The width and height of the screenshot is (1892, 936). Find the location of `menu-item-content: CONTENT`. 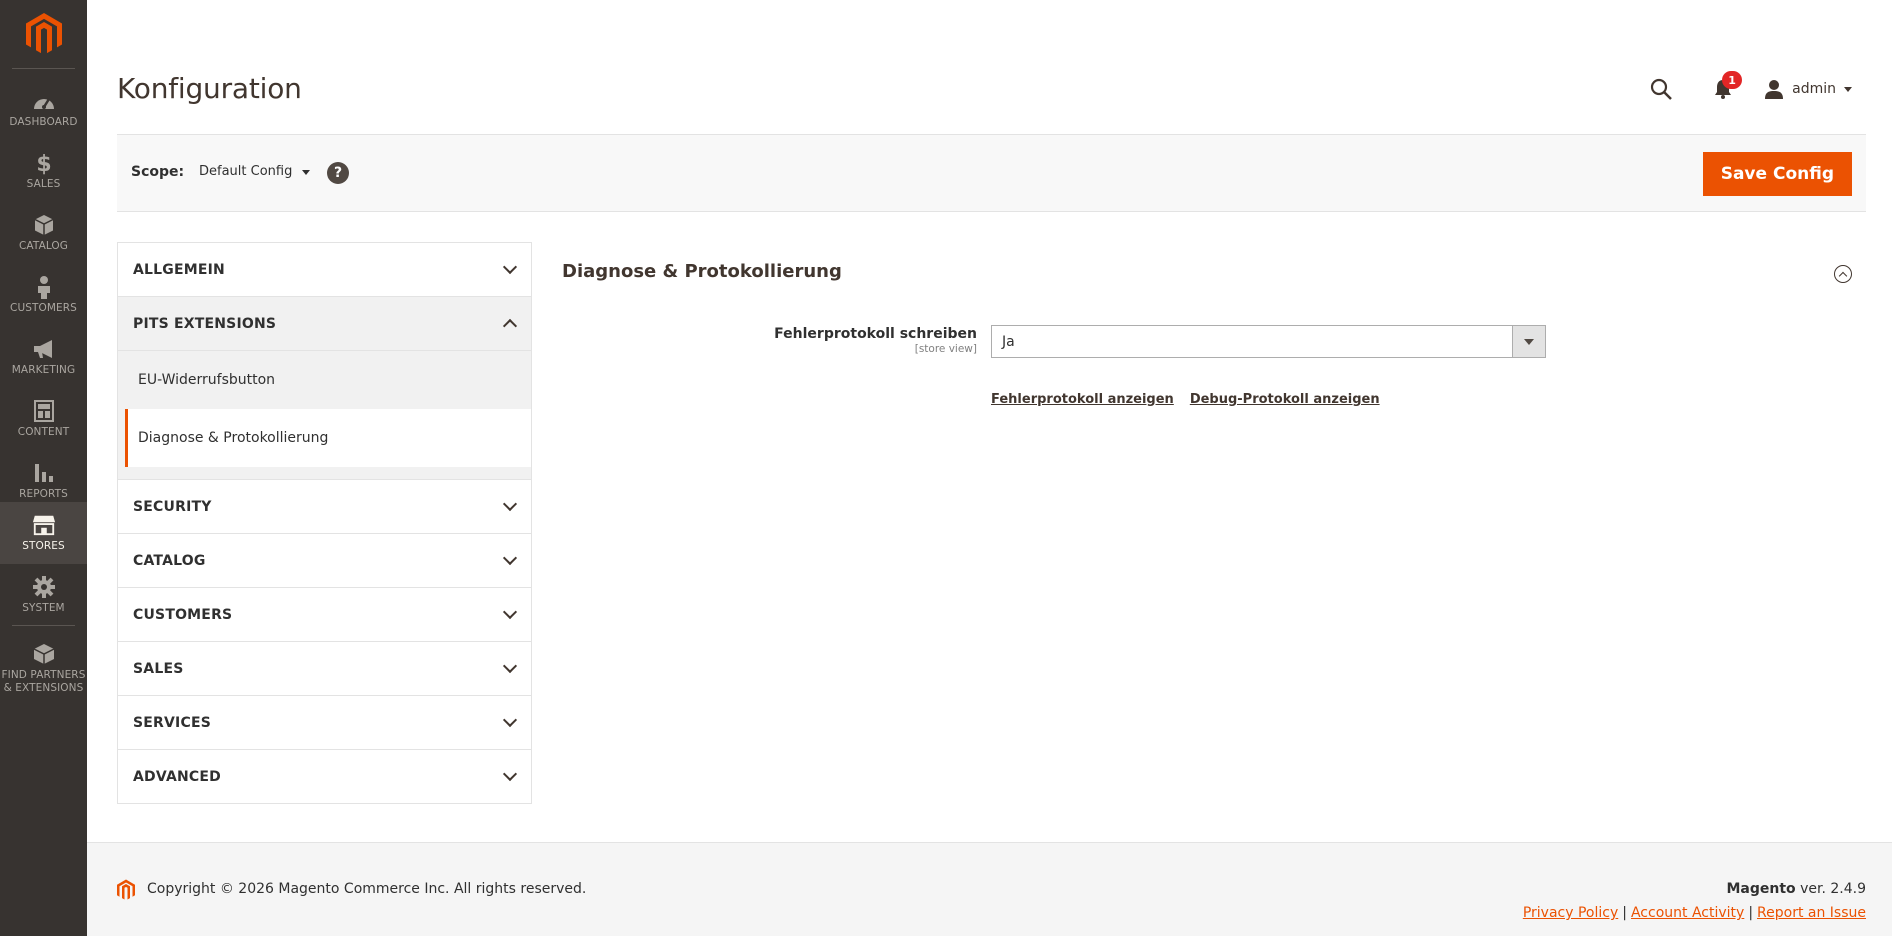

menu-item-content: CONTENT is located at coordinates (43, 419).